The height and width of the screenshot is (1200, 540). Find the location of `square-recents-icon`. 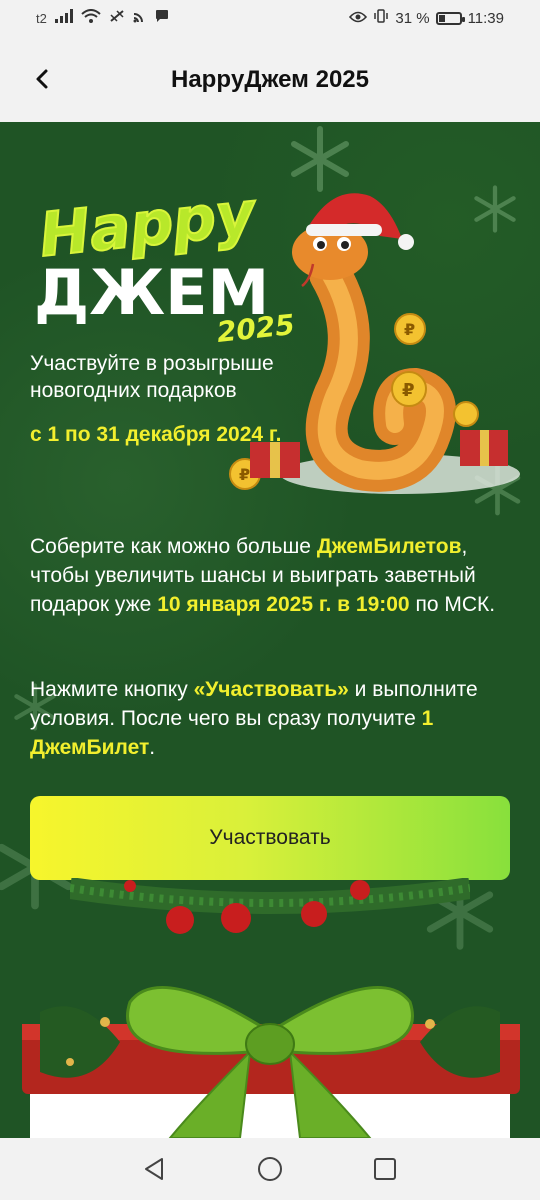

square-recents-icon is located at coordinates (385, 1169).